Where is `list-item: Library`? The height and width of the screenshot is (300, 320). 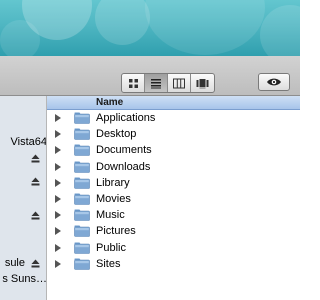 list-item: Library is located at coordinates (173, 183).